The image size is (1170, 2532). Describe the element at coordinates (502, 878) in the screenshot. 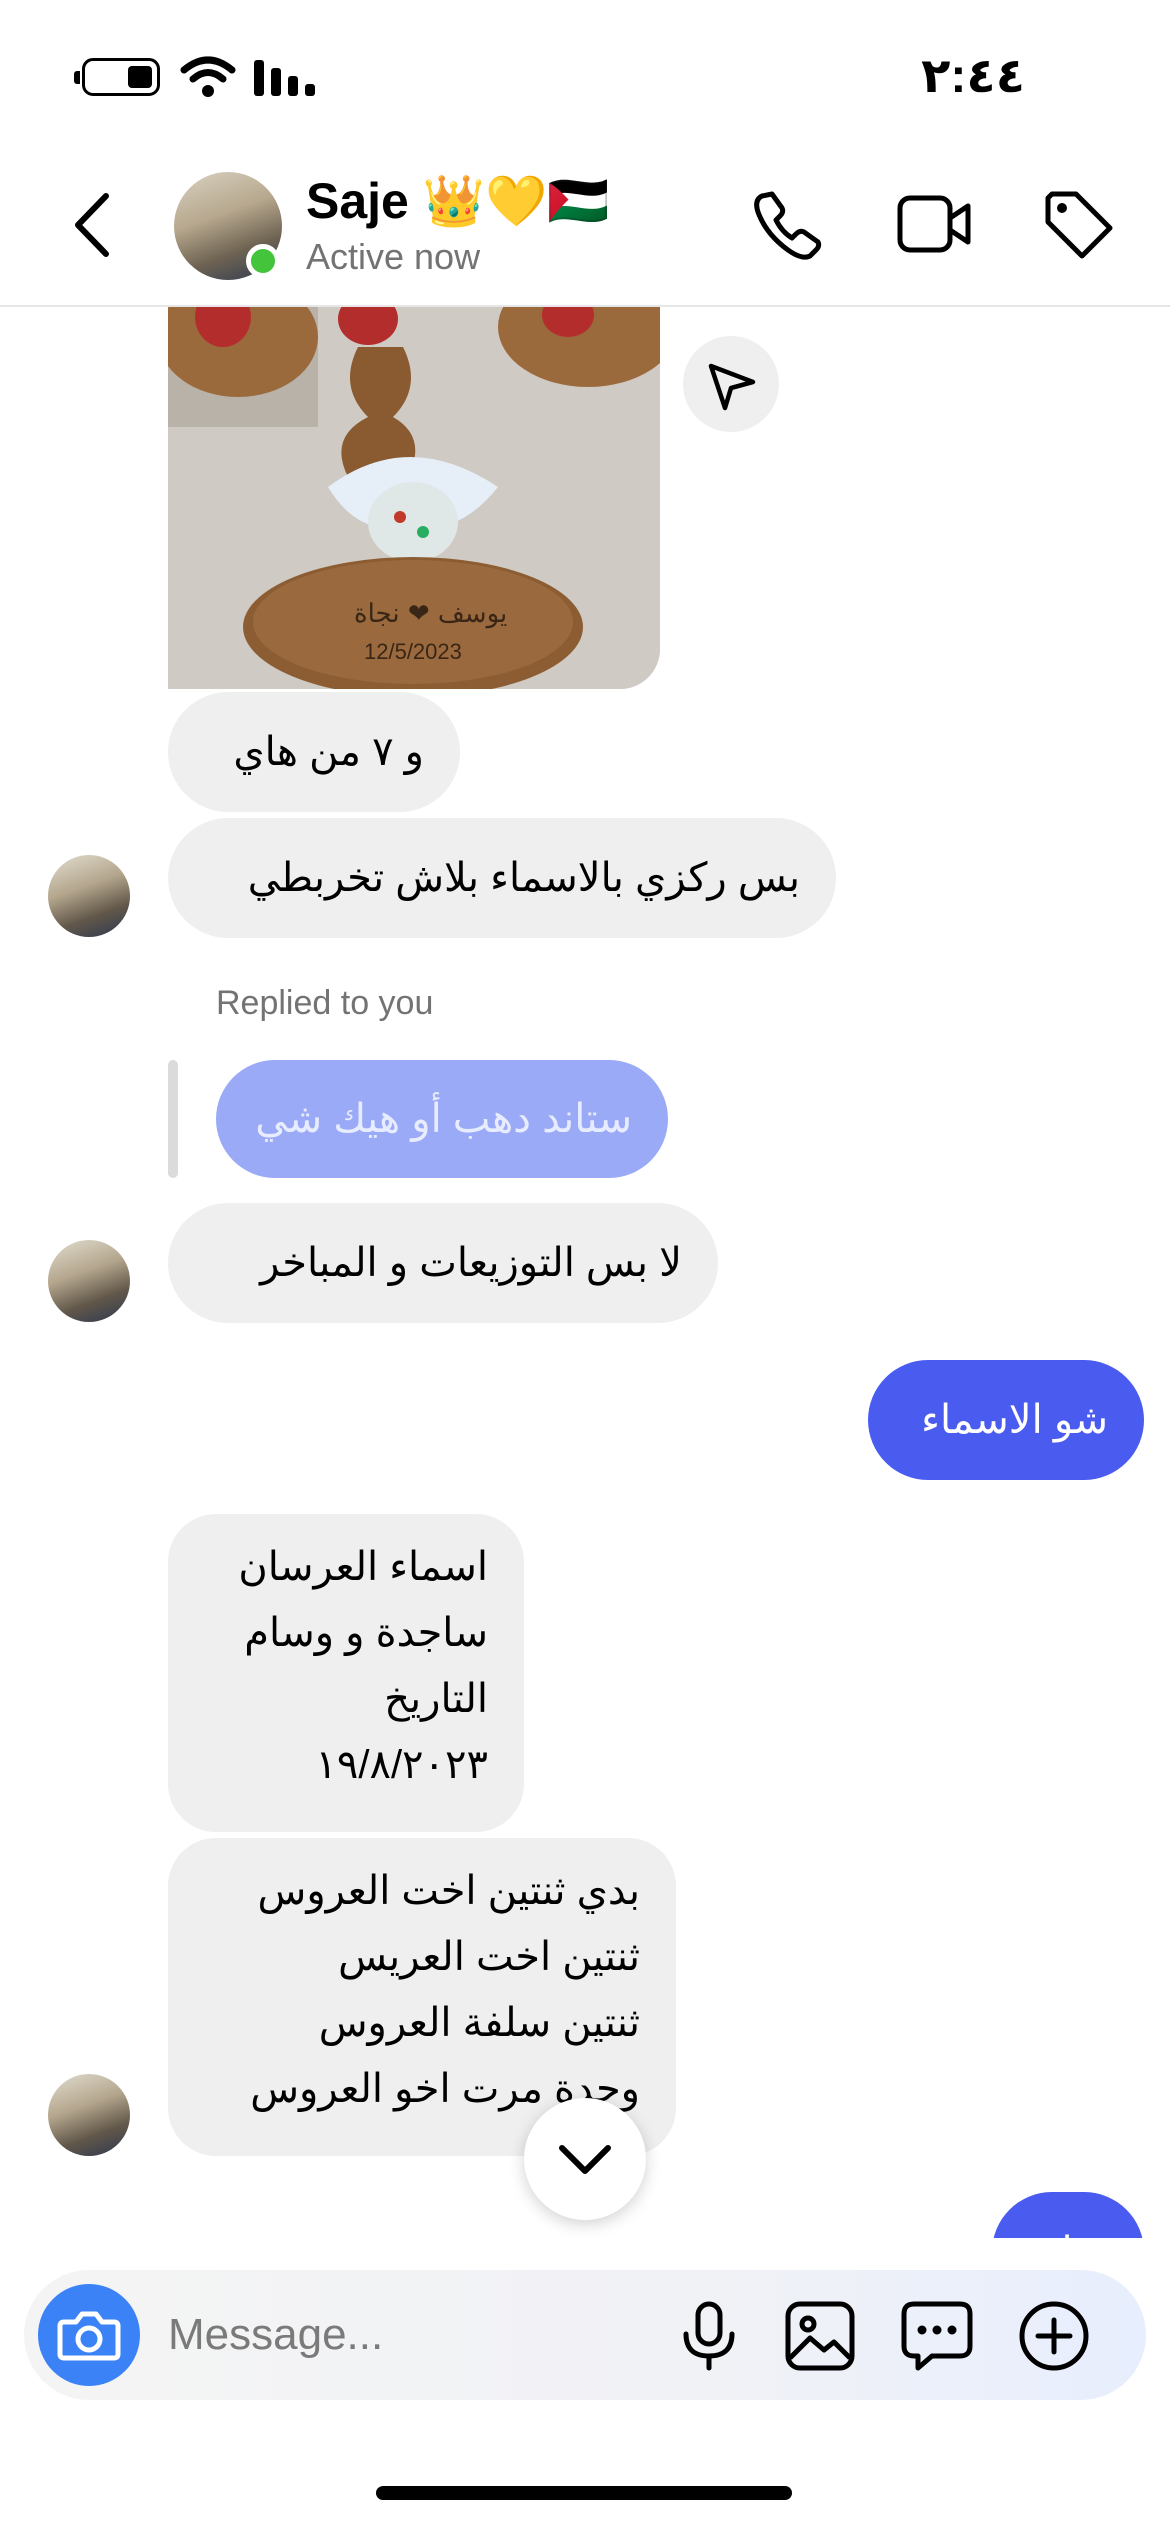

I see `message-incoming: بس ركزي بالاسماء بلاش تخربطي` at that location.